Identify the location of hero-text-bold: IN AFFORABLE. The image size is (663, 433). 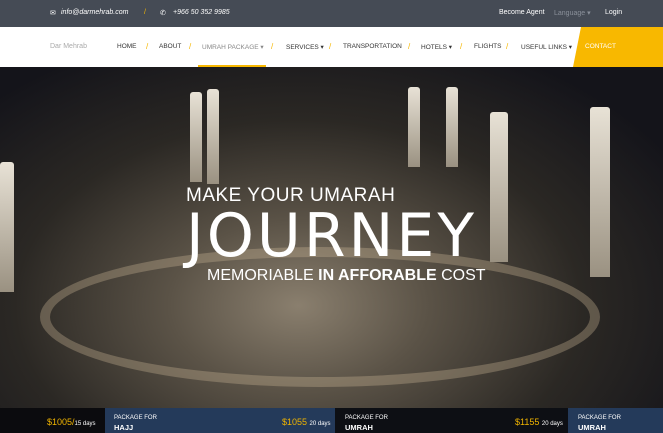
(377, 275).